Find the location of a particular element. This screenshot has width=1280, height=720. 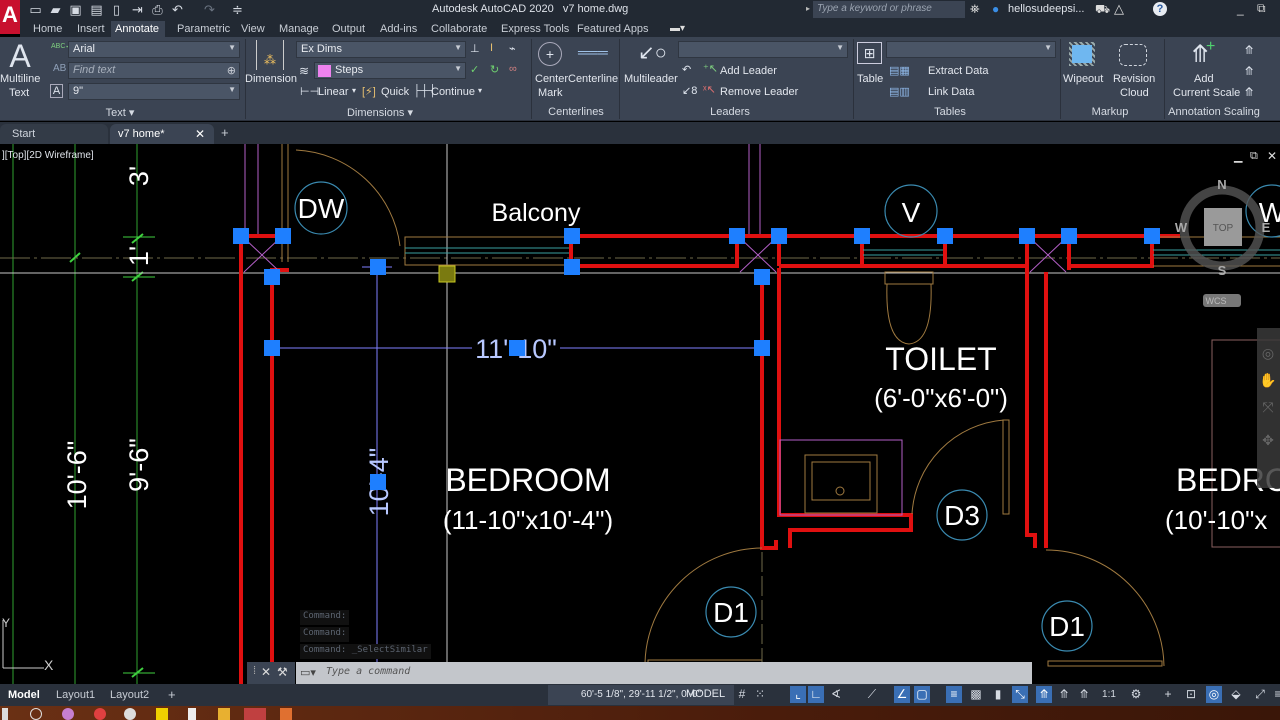

open-folder-icon: ▰ is located at coordinates (55, 9).